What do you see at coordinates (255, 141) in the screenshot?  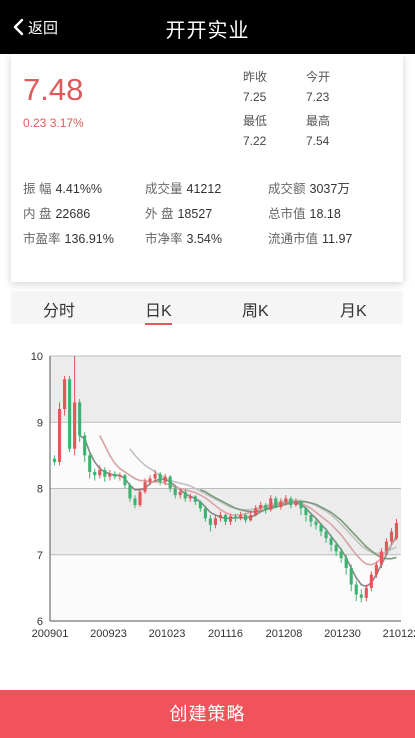 I see `low-value: 7.22` at bounding box center [255, 141].